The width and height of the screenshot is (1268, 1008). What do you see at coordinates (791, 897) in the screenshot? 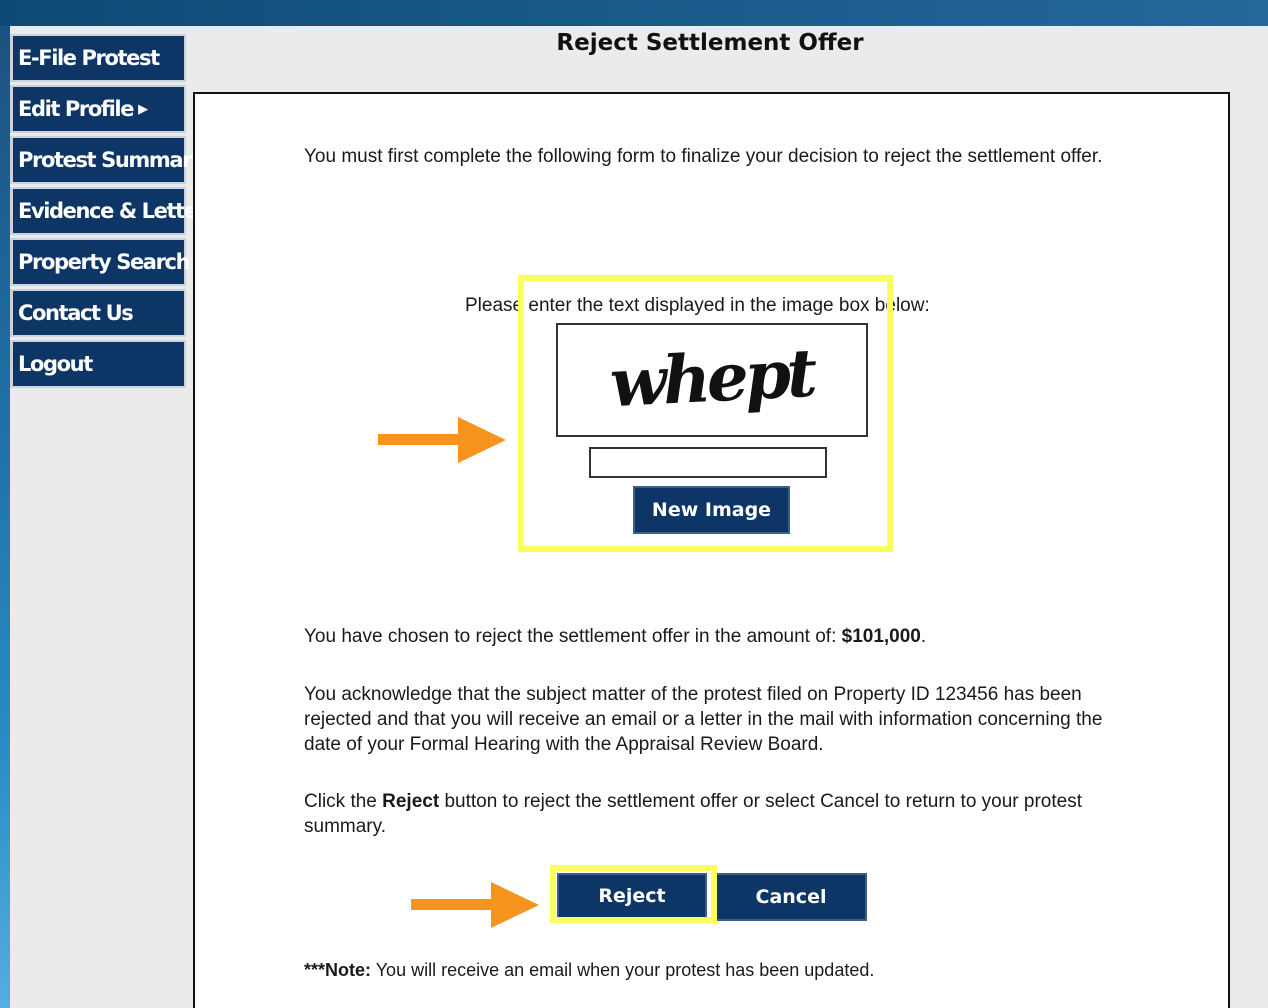
I see `cancel-button: Cancel` at bounding box center [791, 897].